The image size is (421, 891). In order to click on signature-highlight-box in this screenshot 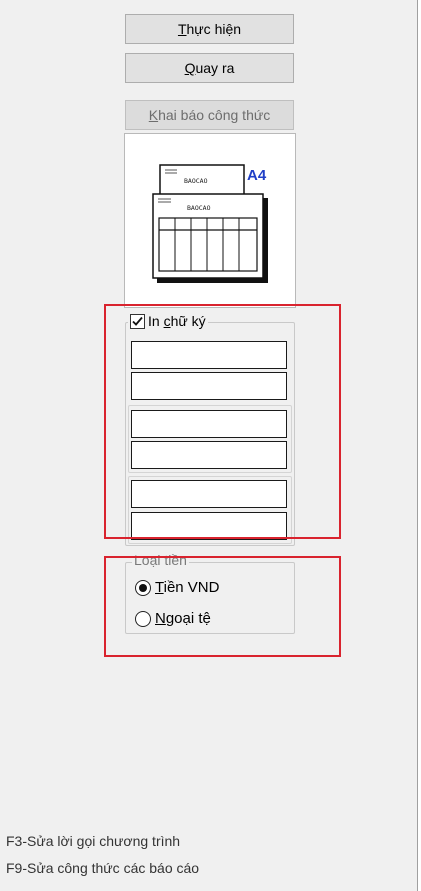, I will do `click(222, 421)`.